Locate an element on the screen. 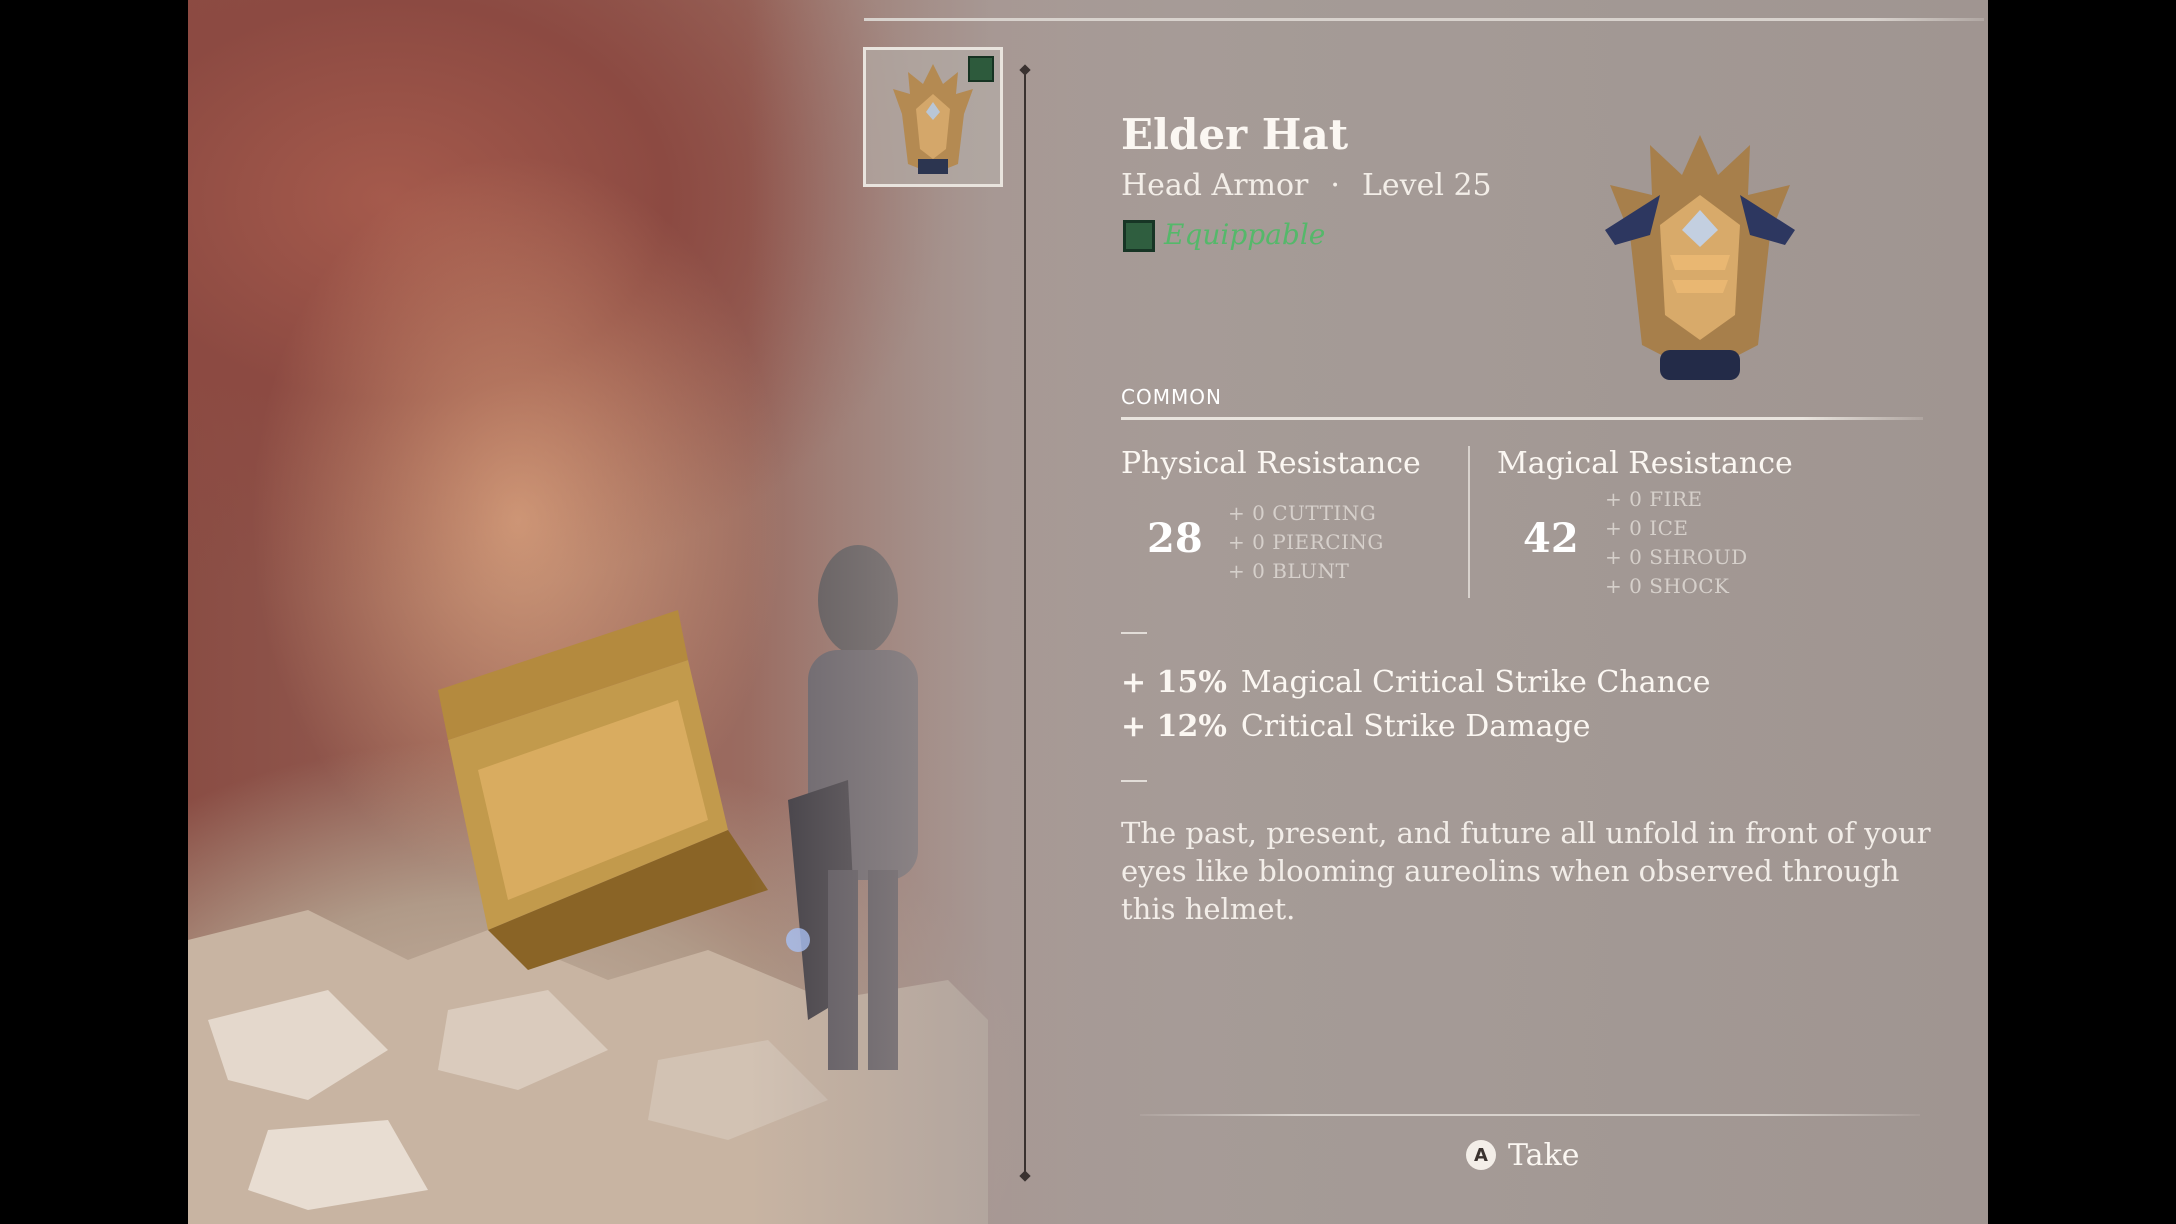 This screenshot has height=1224, width=2176. magical-sub-fire: + 0 FIRE is located at coordinates (1654, 499).